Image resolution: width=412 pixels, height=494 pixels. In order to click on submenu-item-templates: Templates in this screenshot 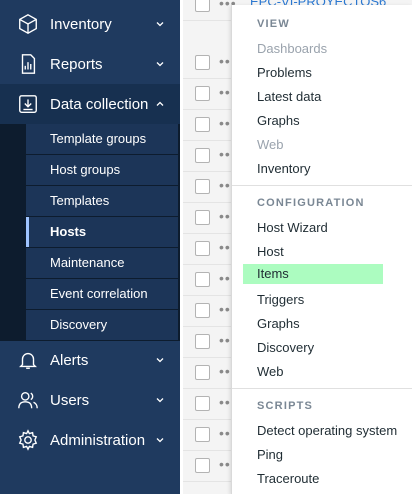, I will do `click(102, 201)`.